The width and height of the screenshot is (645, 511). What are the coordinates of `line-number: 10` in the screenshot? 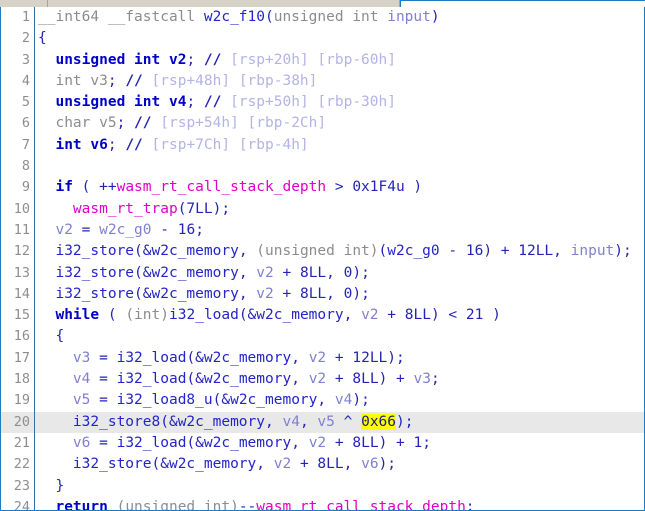 It's located at (21, 208).